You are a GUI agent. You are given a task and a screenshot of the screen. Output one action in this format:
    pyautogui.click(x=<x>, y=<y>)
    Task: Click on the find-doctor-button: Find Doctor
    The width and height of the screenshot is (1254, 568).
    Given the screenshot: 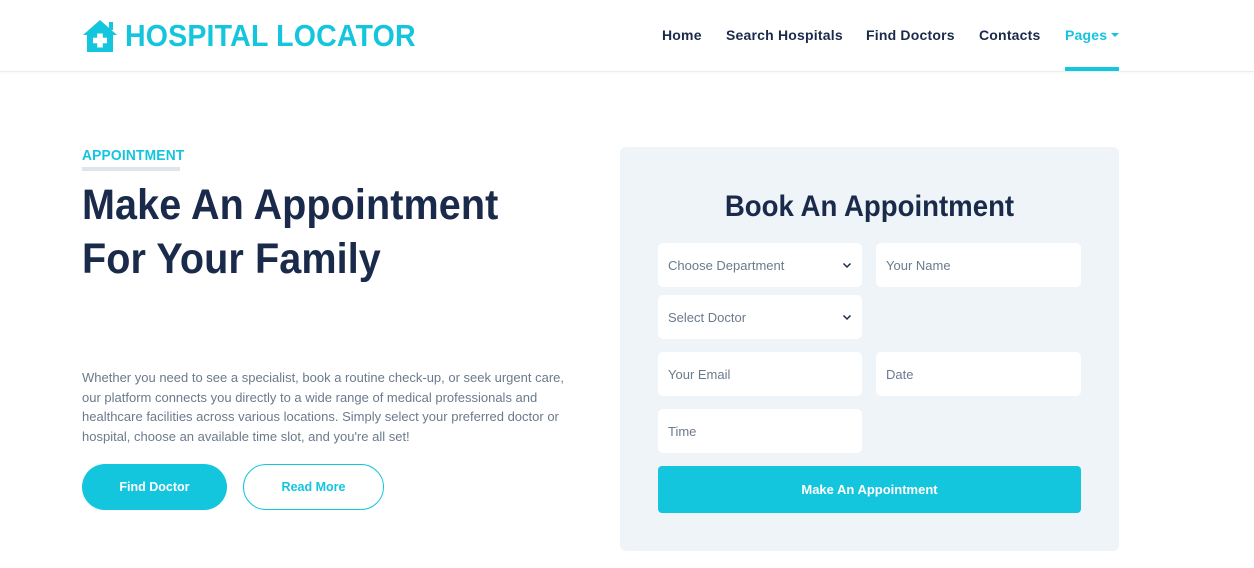 What is the action you would take?
    pyautogui.click(x=154, y=487)
    